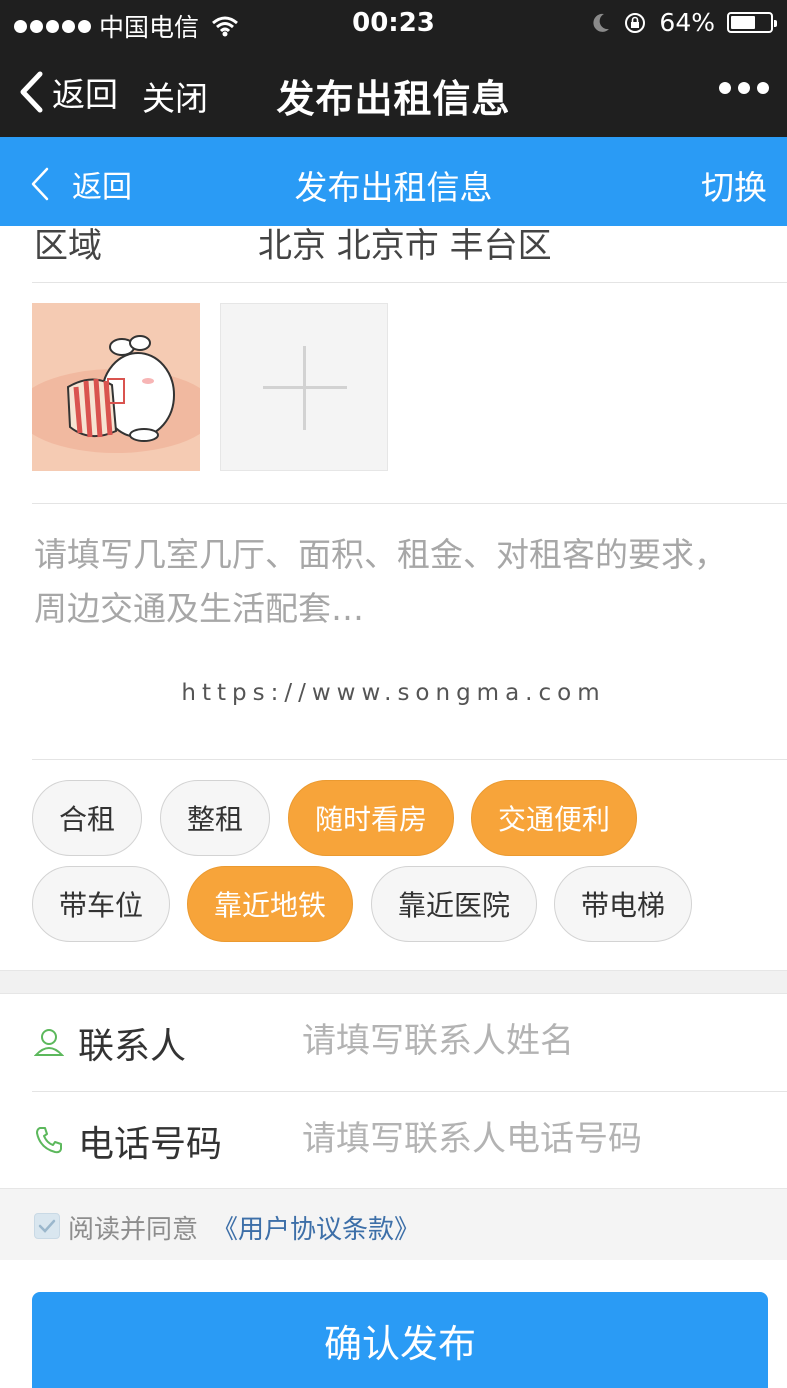 This screenshot has height=1388, width=787. I want to click on tag-elevator: 带电梯, so click(623, 904).